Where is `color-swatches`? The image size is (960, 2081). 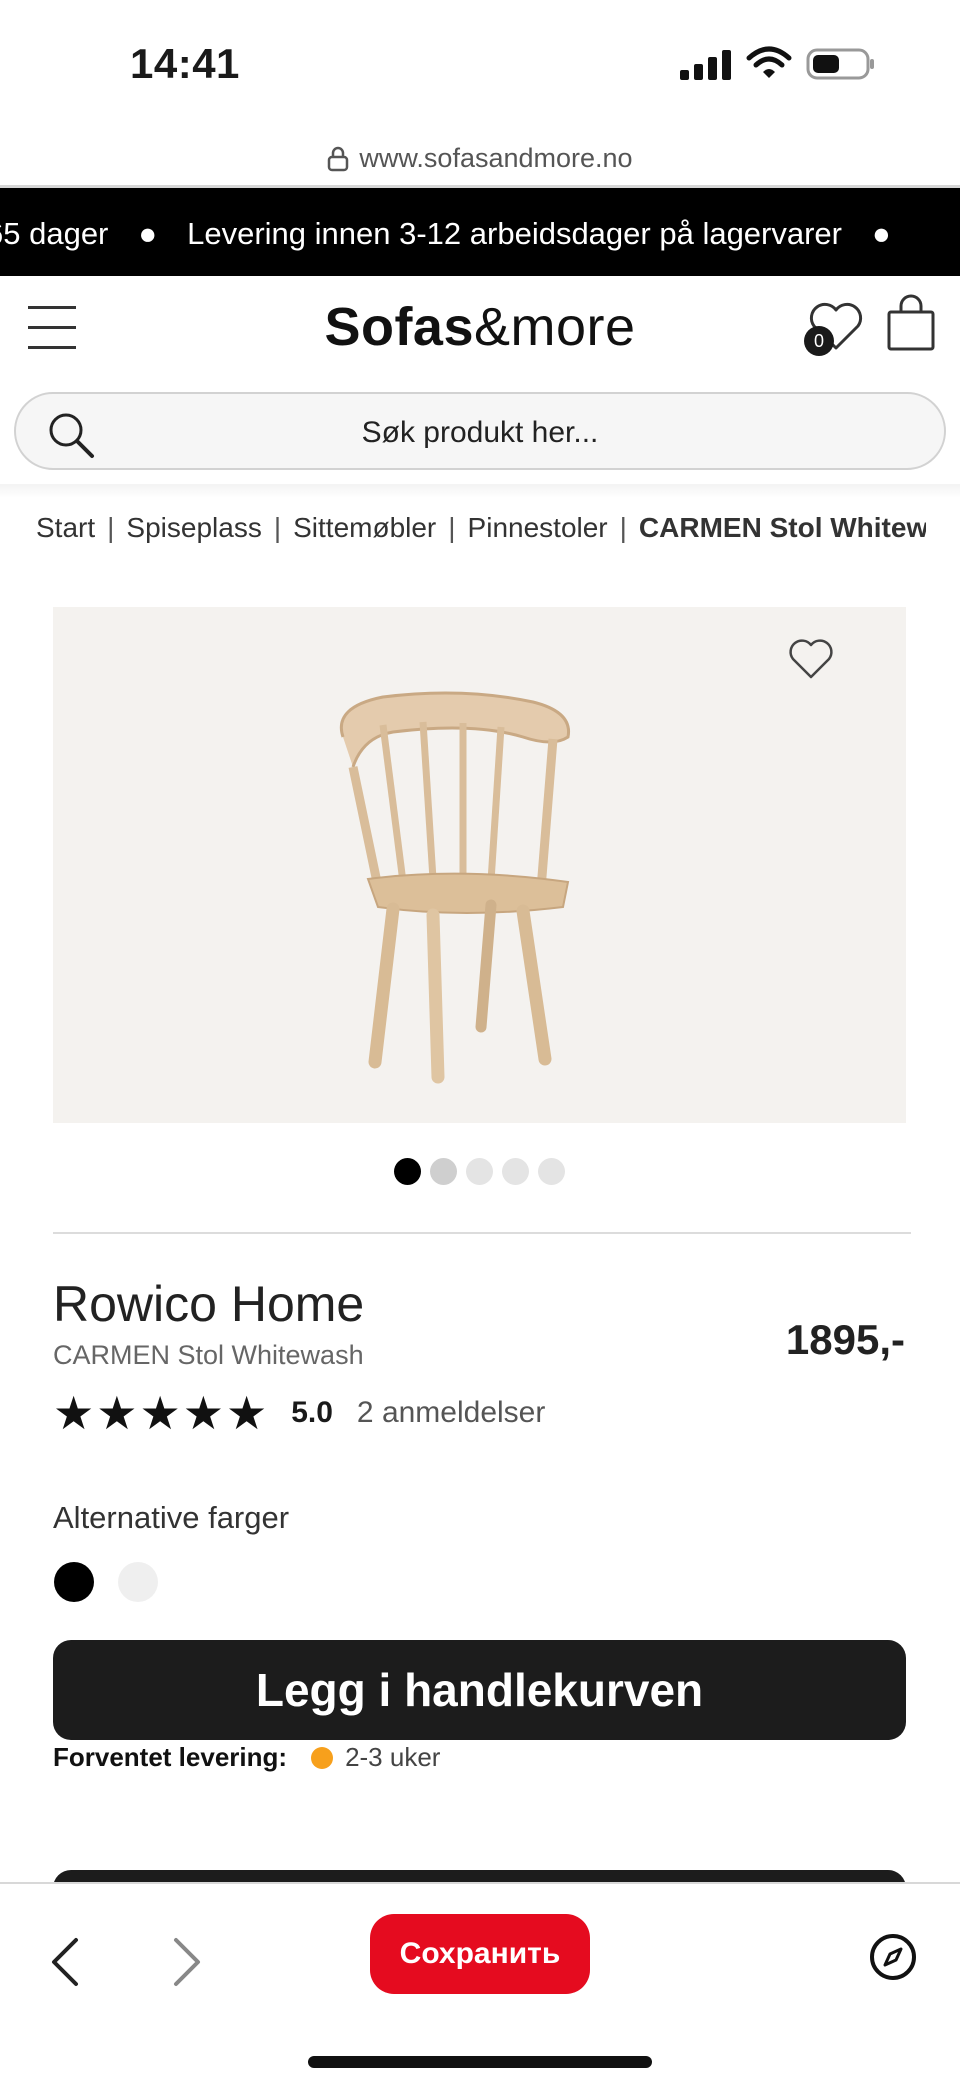
color-swatches is located at coordinates (106, 1582).